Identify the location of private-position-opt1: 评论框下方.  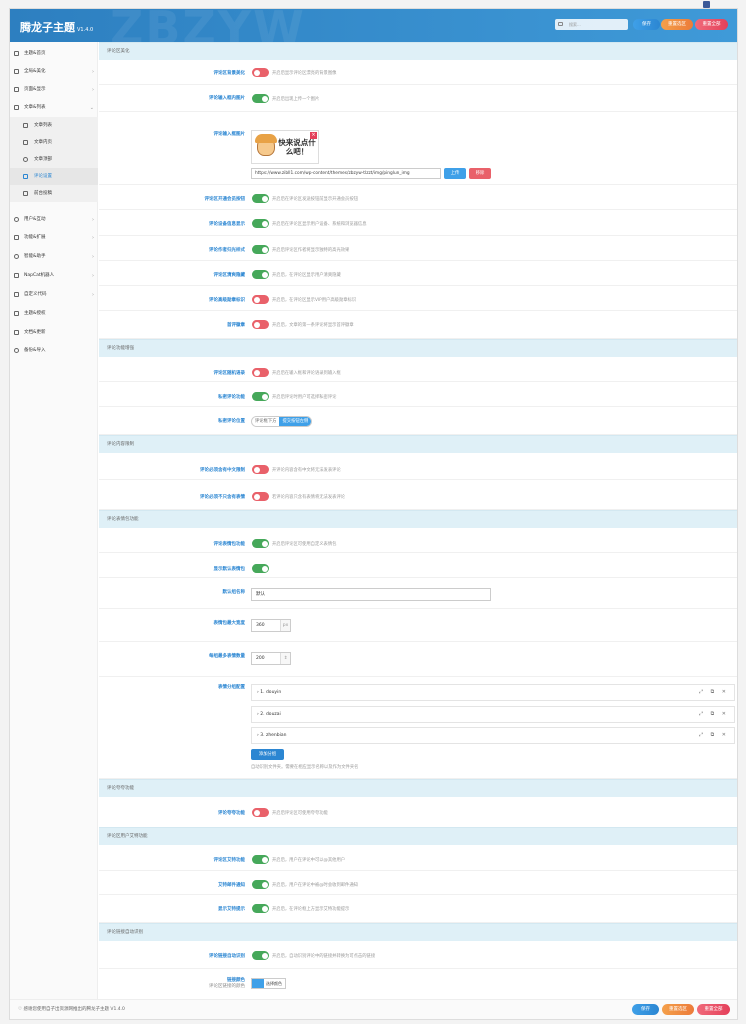
(265, 421).